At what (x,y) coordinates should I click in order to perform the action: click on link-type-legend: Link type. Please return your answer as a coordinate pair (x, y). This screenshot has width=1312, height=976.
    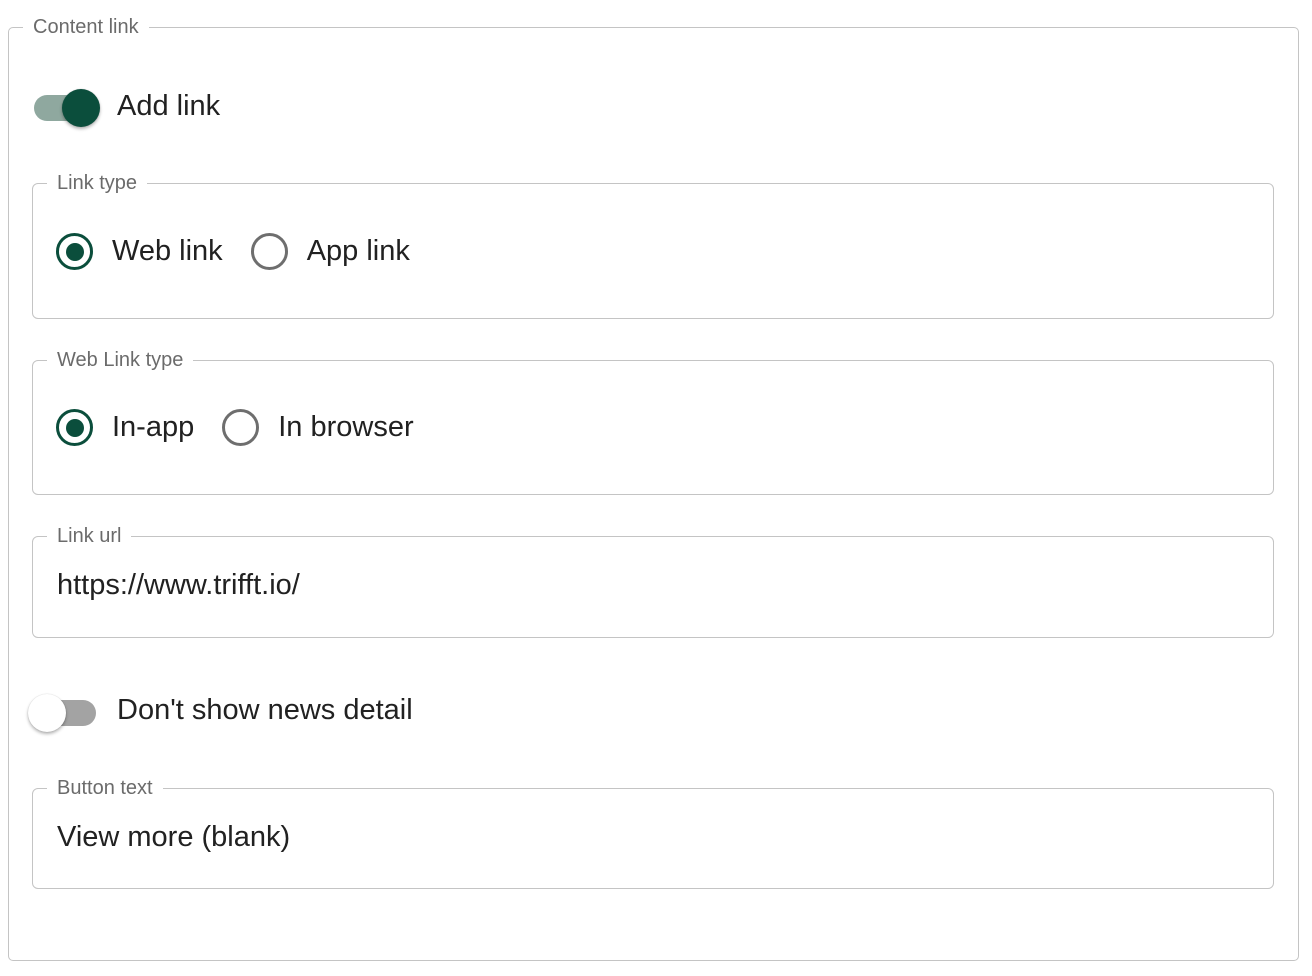
    Looking at the image, I should click on (97, 183).